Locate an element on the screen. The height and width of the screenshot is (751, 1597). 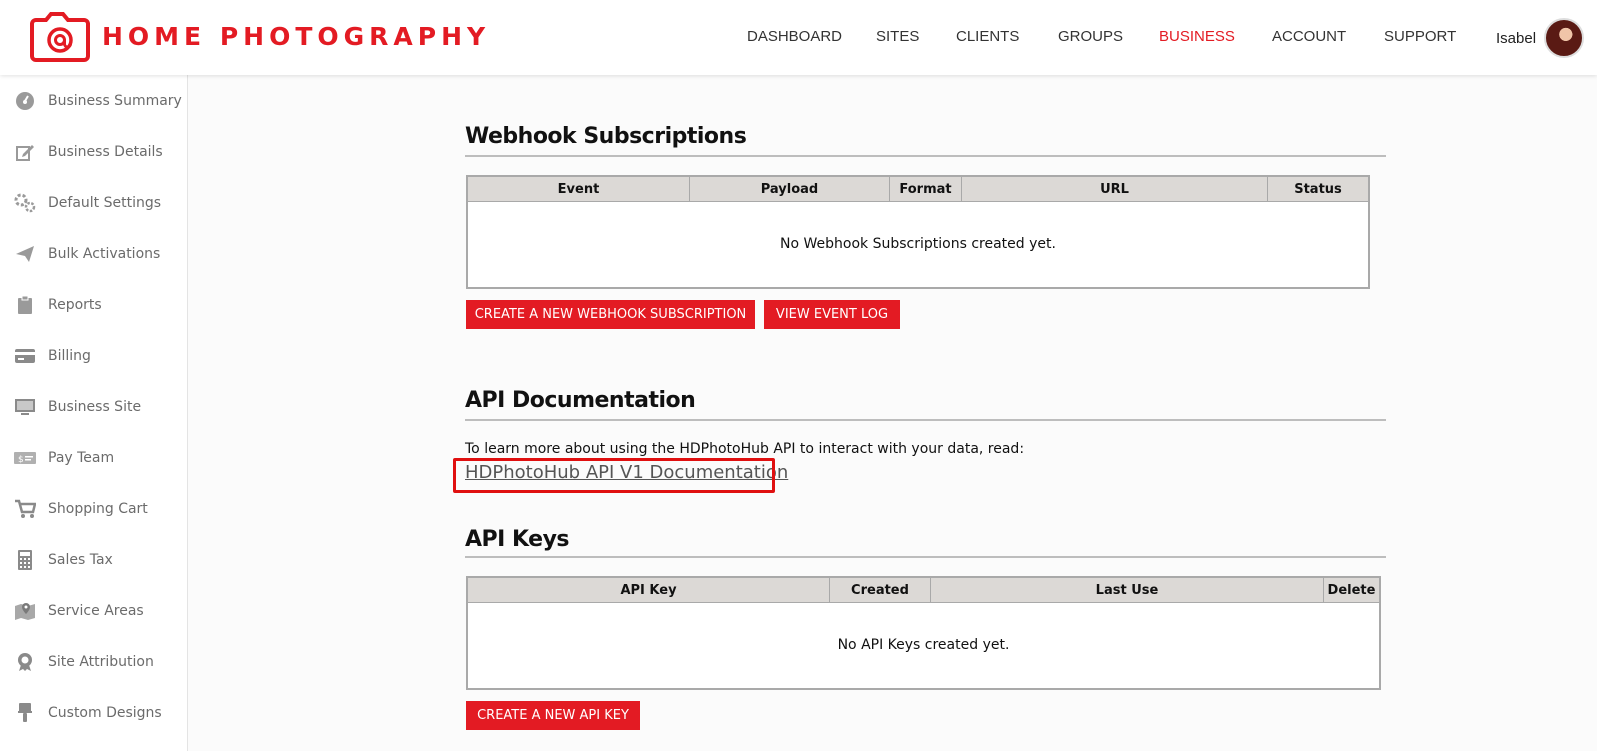
sidebar-item-pay-team: $ Pay Team is located at coordinates (94, 458).